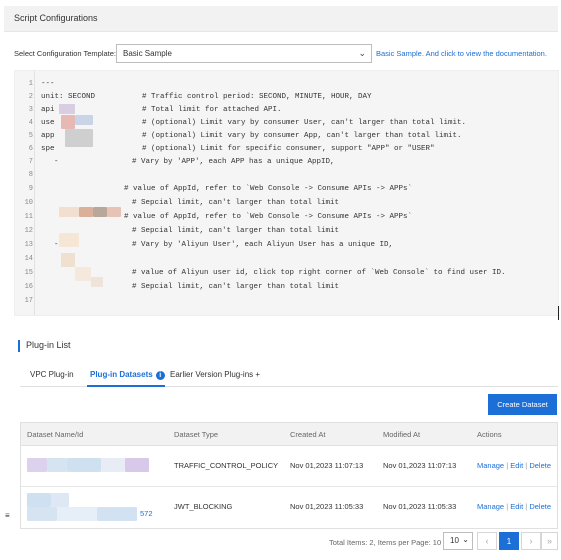 Image resolution: width=561 pixels, height=560 pixels. Describe the element at coordinates (48, 136) in the screenshot. I see `code-line: app` at that location.